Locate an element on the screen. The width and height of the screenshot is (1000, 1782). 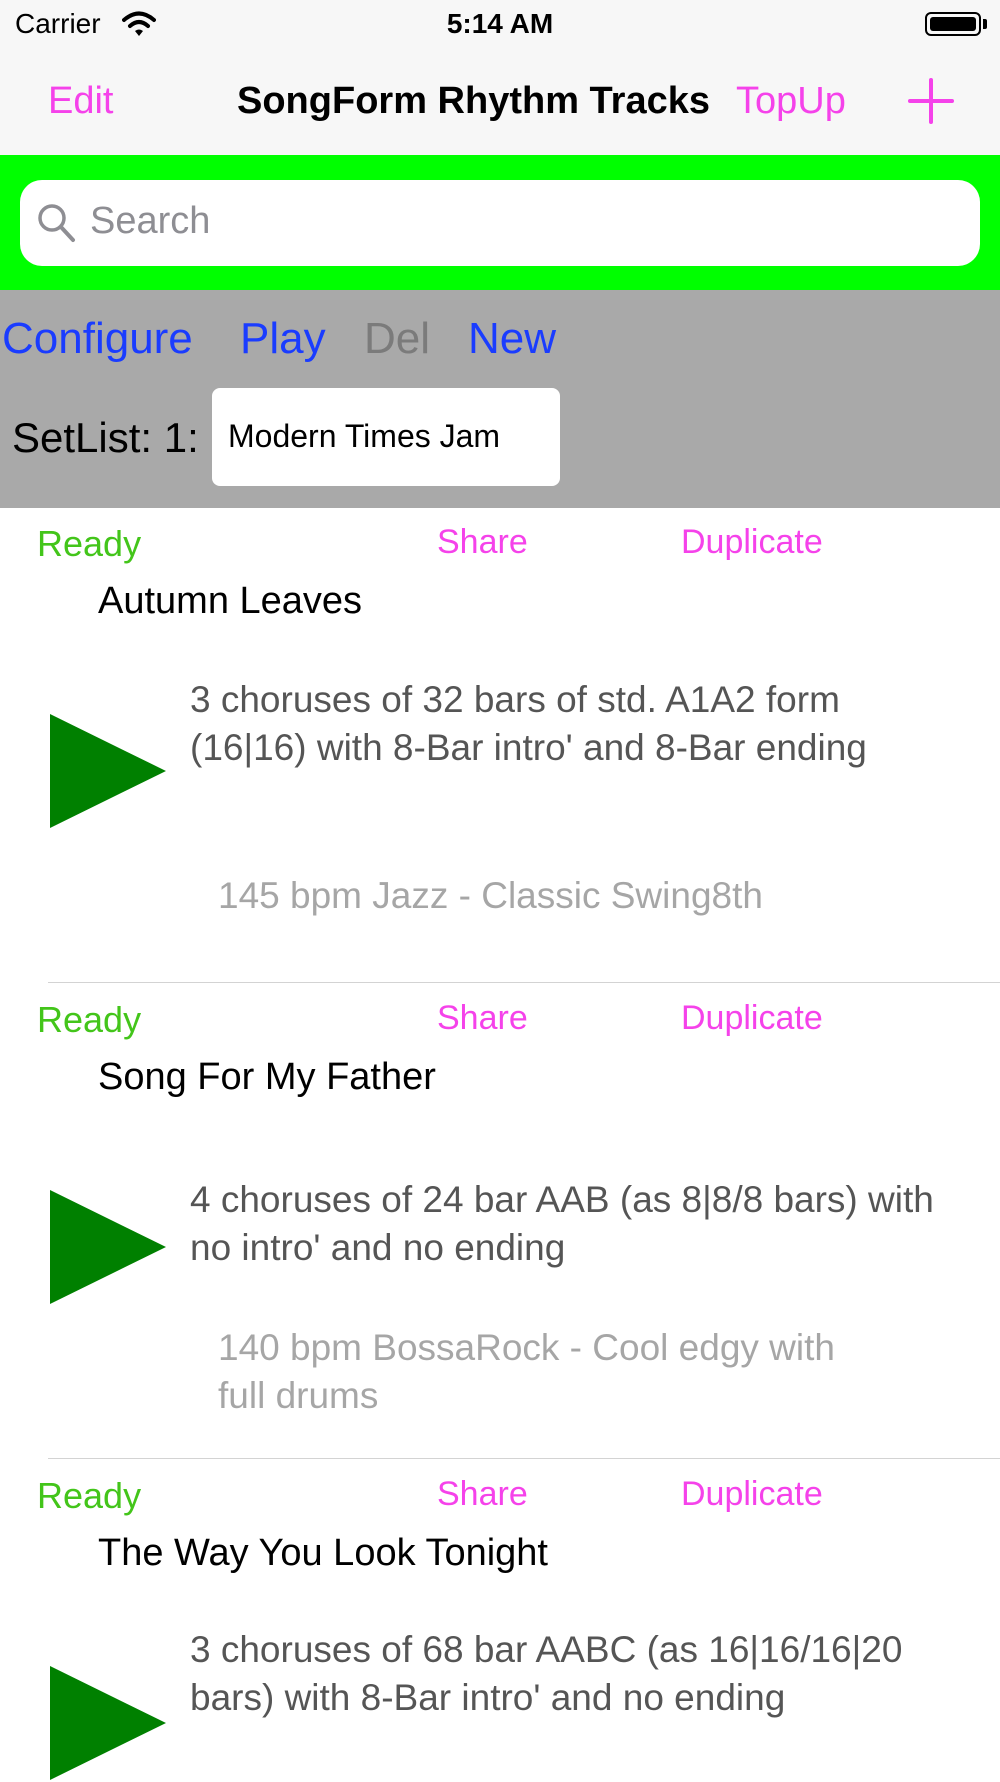
song-title: The Way You Look Tonight is located at coordinates (323, 1553).